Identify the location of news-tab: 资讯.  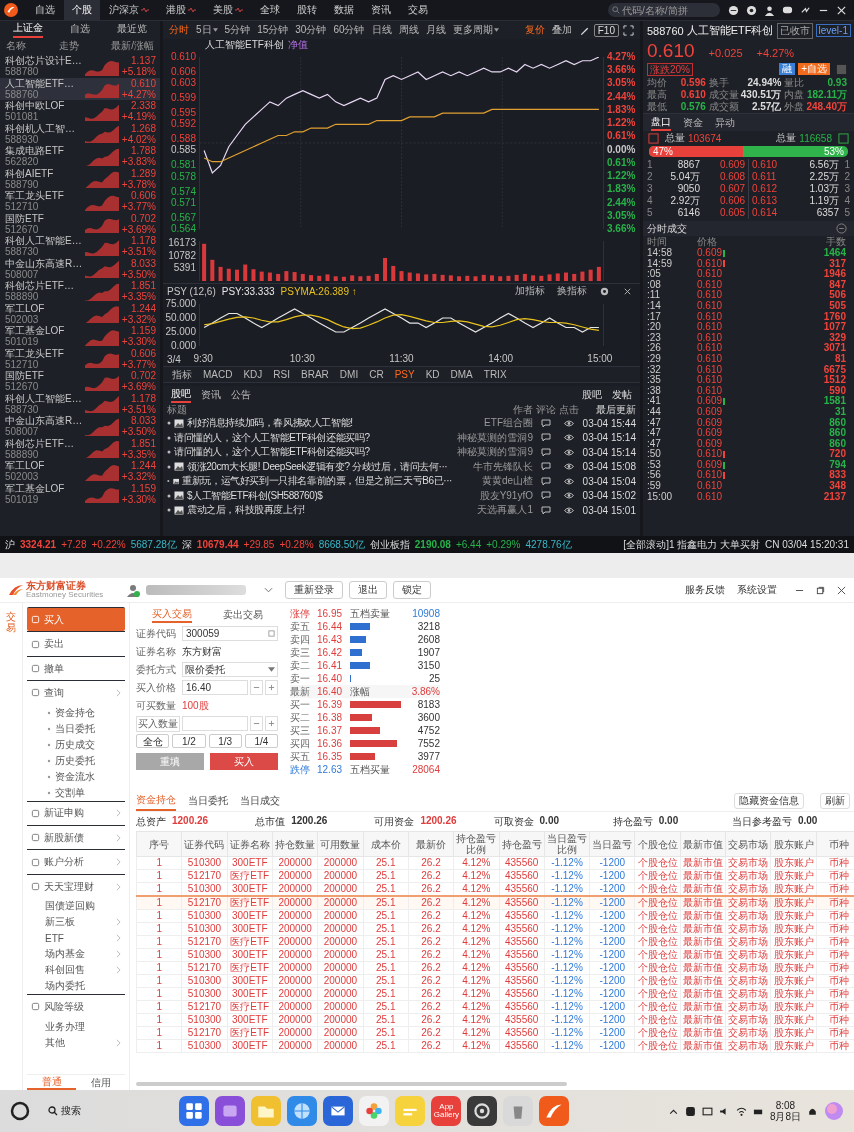
(211, 394).